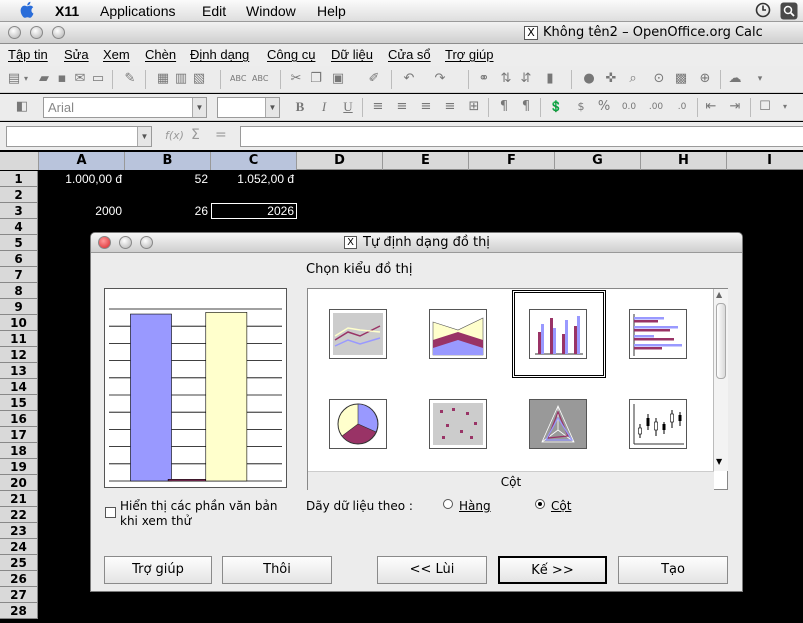  What do you see at coordinates (19, 611) in the screenshot?
I see `row-header: 28` at bounding box center [19, 611].